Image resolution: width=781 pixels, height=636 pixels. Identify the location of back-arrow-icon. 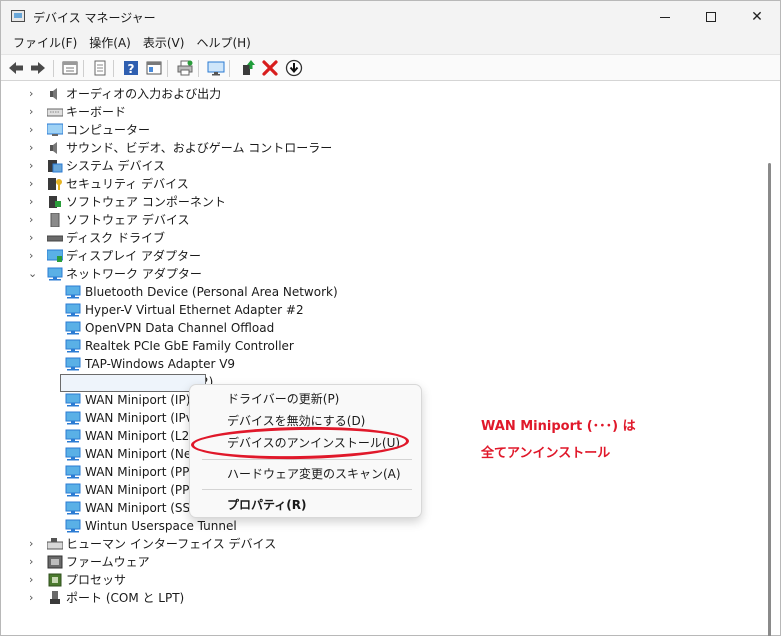
(16, 68).